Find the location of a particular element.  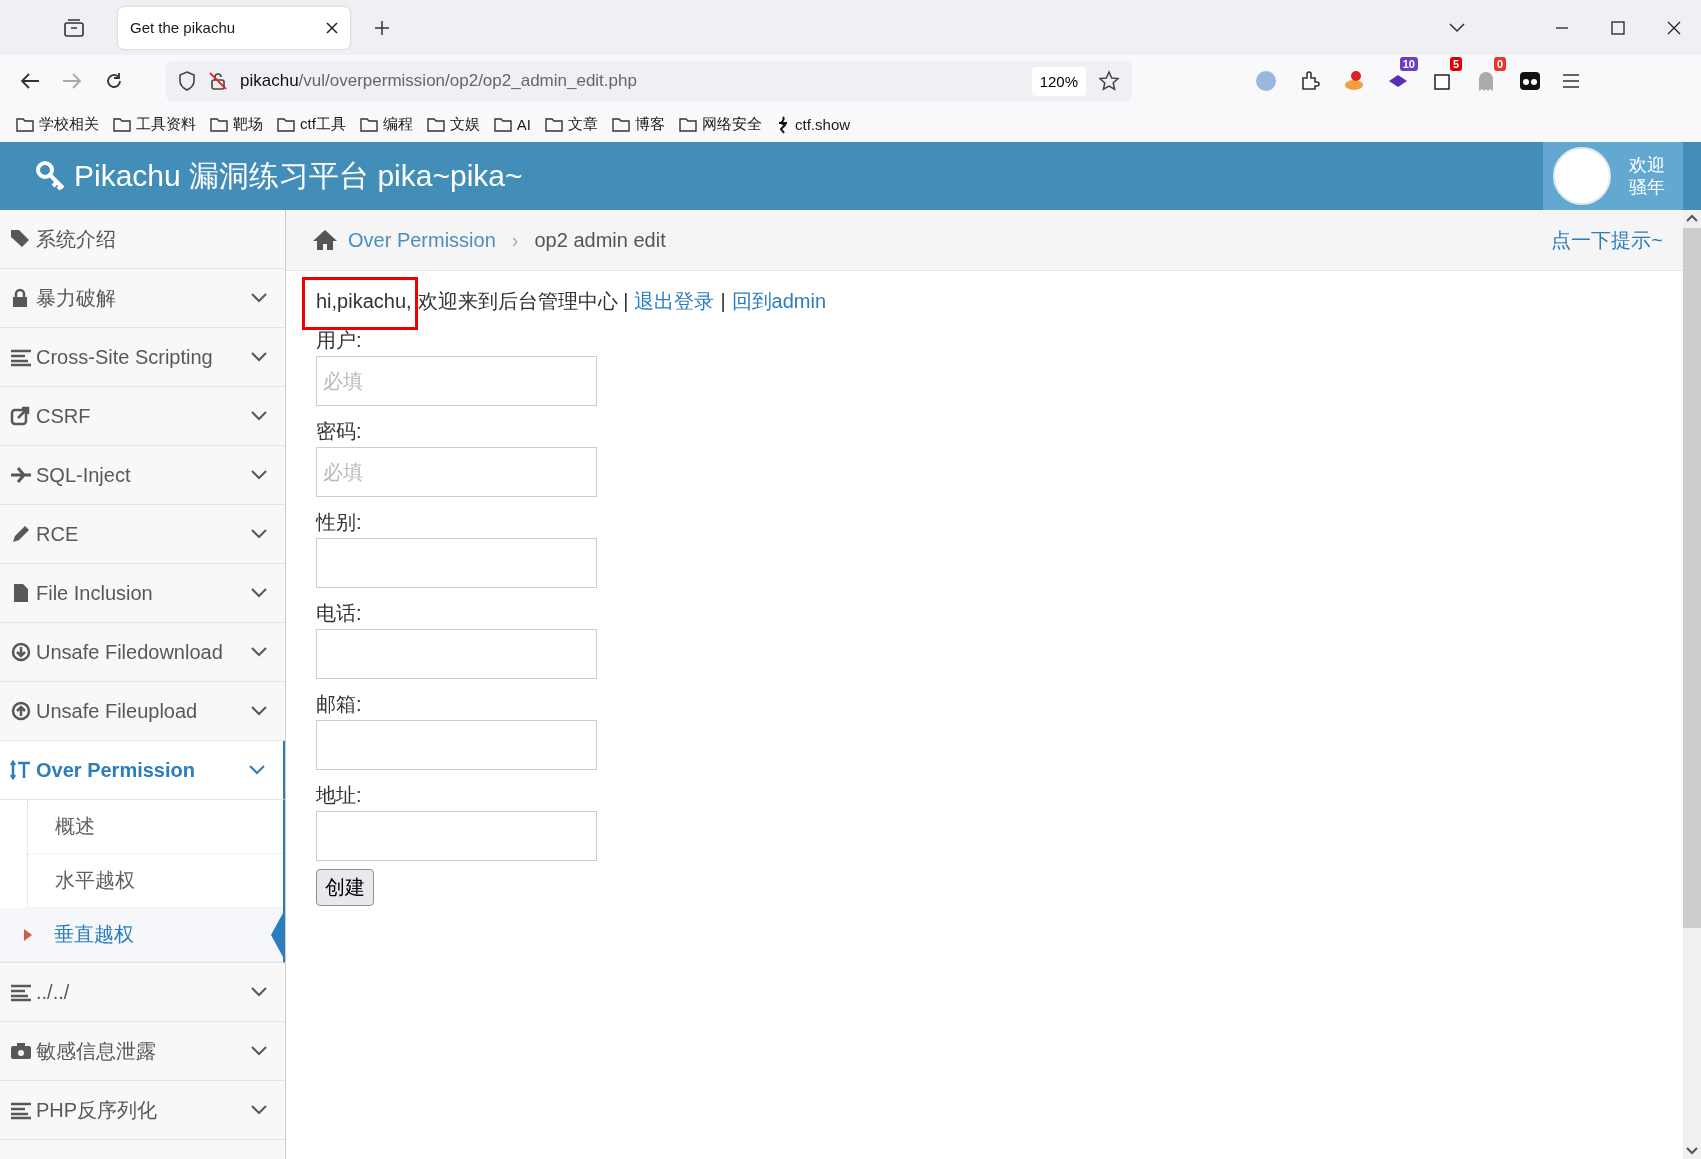

submenu-item: 垂直越权 is located at coordinates (141, 935).